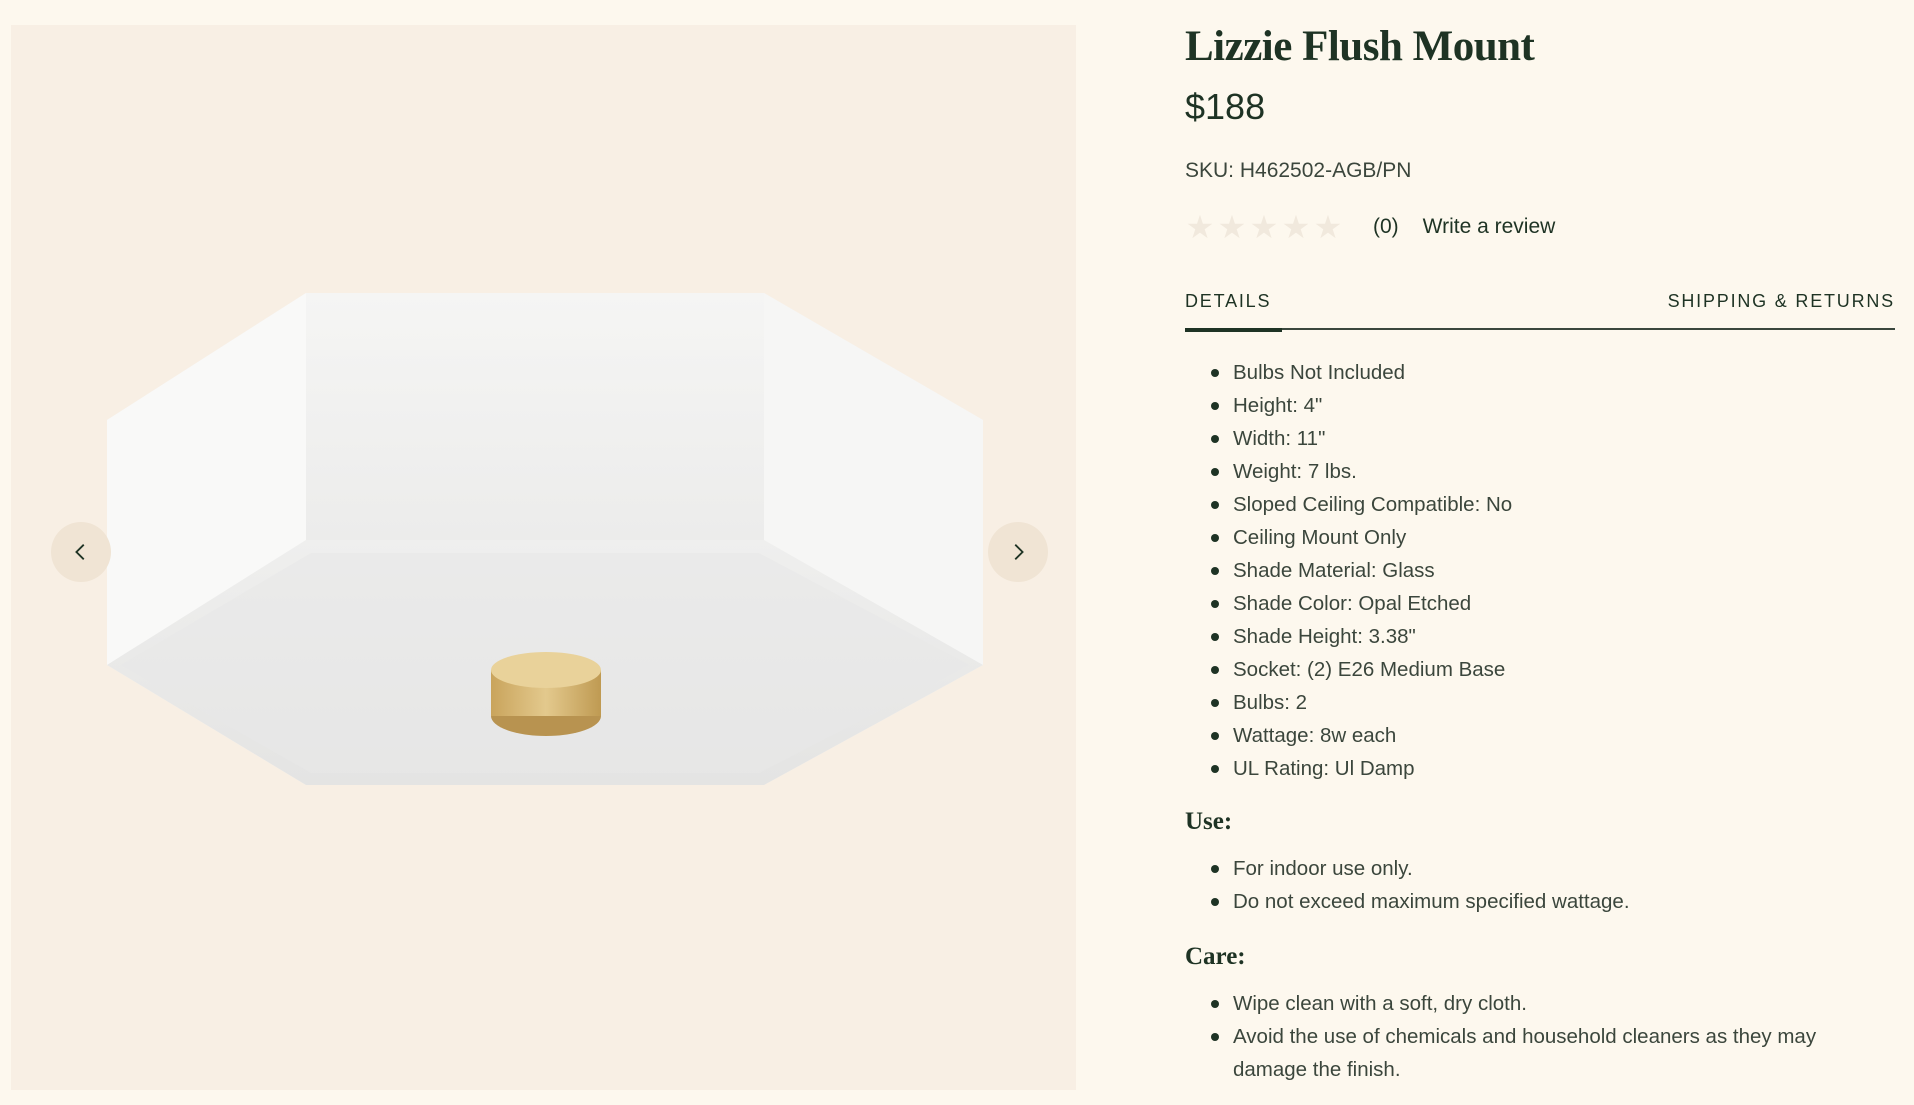 This screenshot has width=1914, height=1105. Describe the element at coordinates (1553, 471) in the screenshot. I see `list-item: Weight: 7 lbs.` at that location.